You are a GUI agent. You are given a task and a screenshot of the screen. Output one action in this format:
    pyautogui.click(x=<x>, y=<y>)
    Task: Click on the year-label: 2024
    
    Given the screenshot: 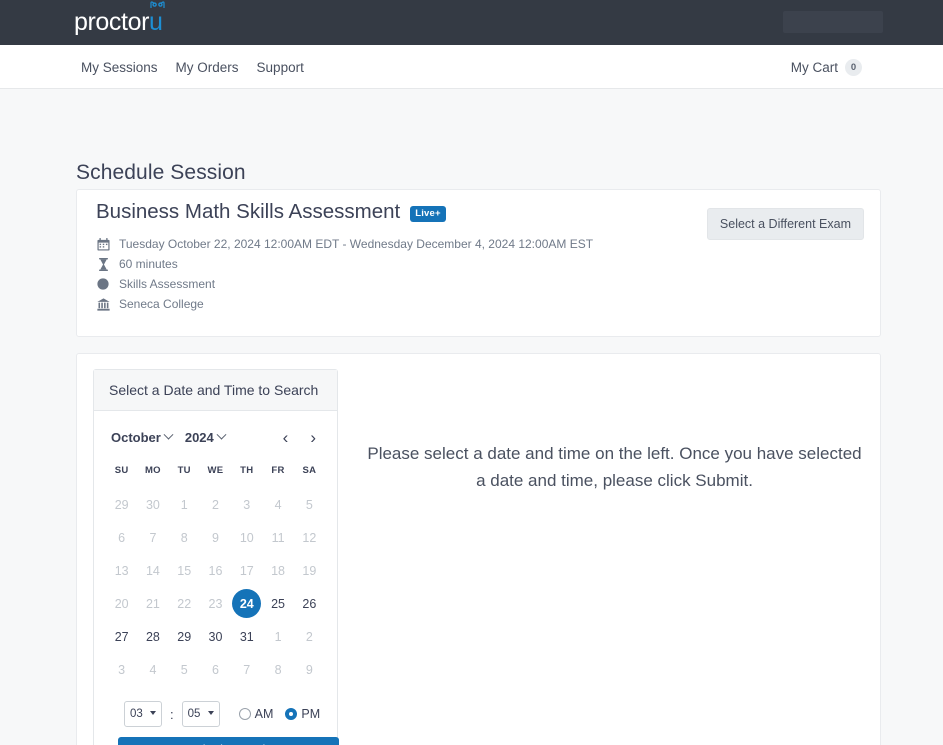 What is the action you would take?
    pyautogui.click(x=199, y=437)
    